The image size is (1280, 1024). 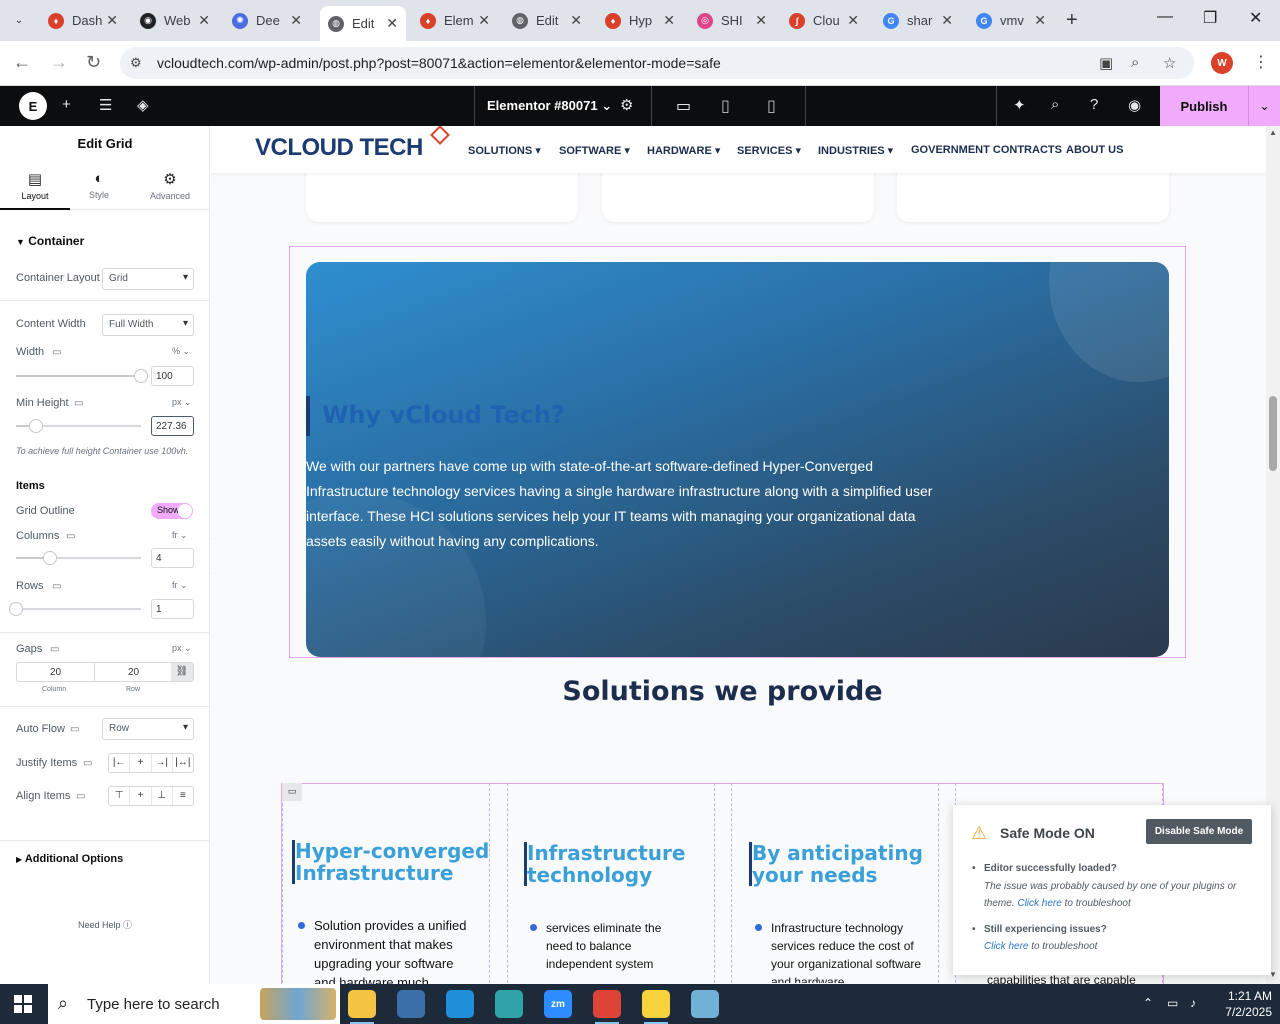 I want to click on site-settings-icon: ☰, so click(x=105, y=105).